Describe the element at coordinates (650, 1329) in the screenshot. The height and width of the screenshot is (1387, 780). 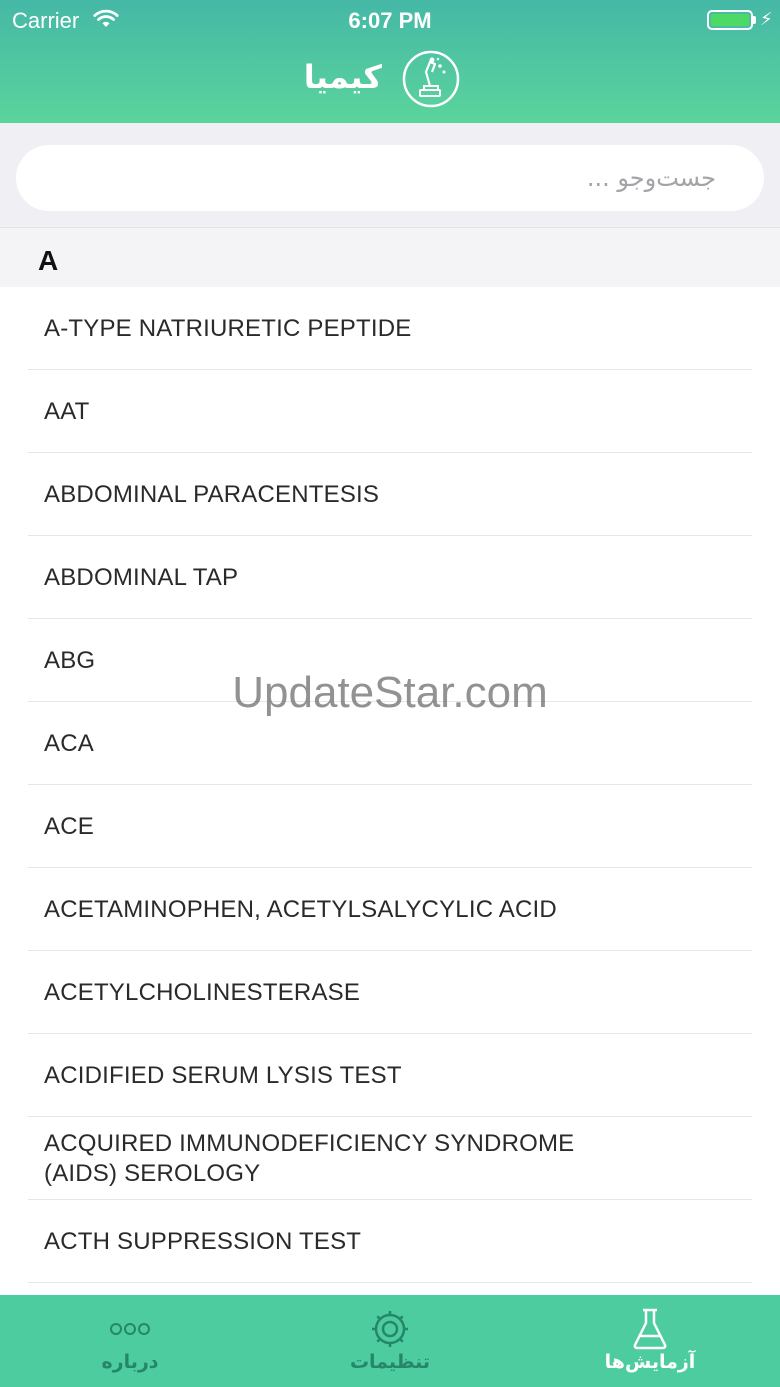
I see `flask-icon` at that location.